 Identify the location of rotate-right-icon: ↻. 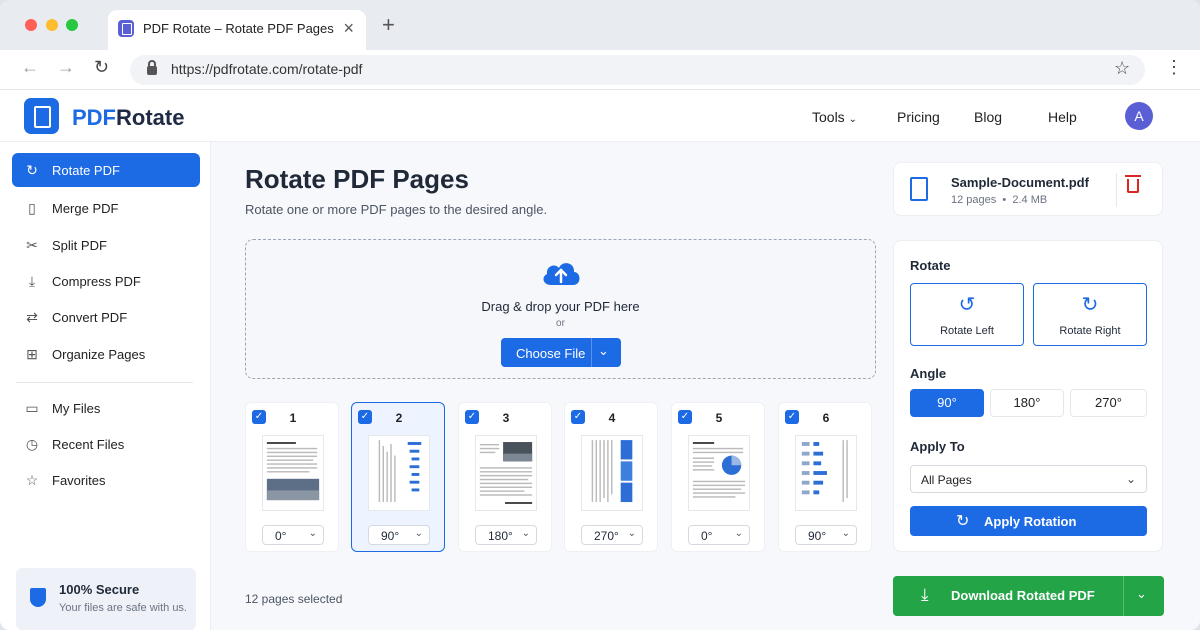
(1090, 305).